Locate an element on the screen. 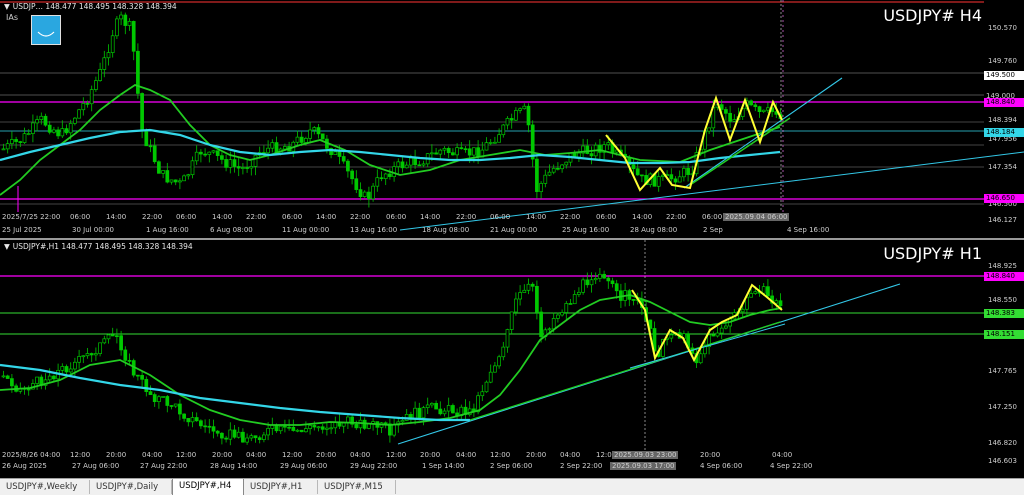  h1-time-label: 27 Aug 22:00 is located at coordinates (164, 466).